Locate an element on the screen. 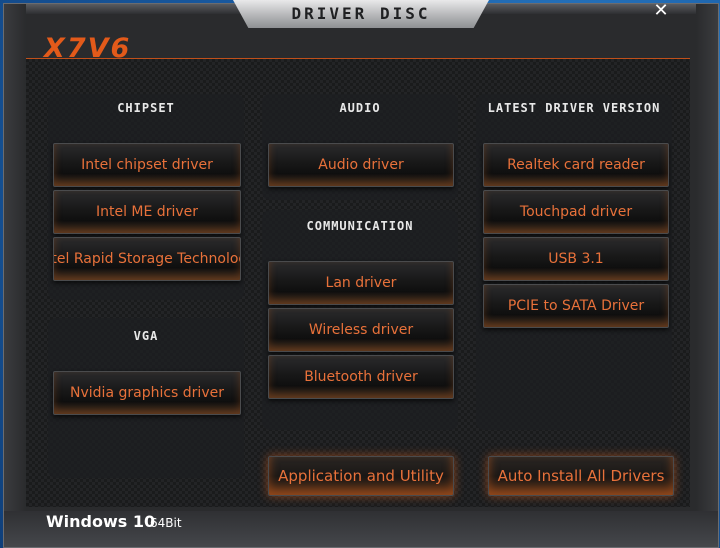  window-frame-right is located at coordinates (707, 275).